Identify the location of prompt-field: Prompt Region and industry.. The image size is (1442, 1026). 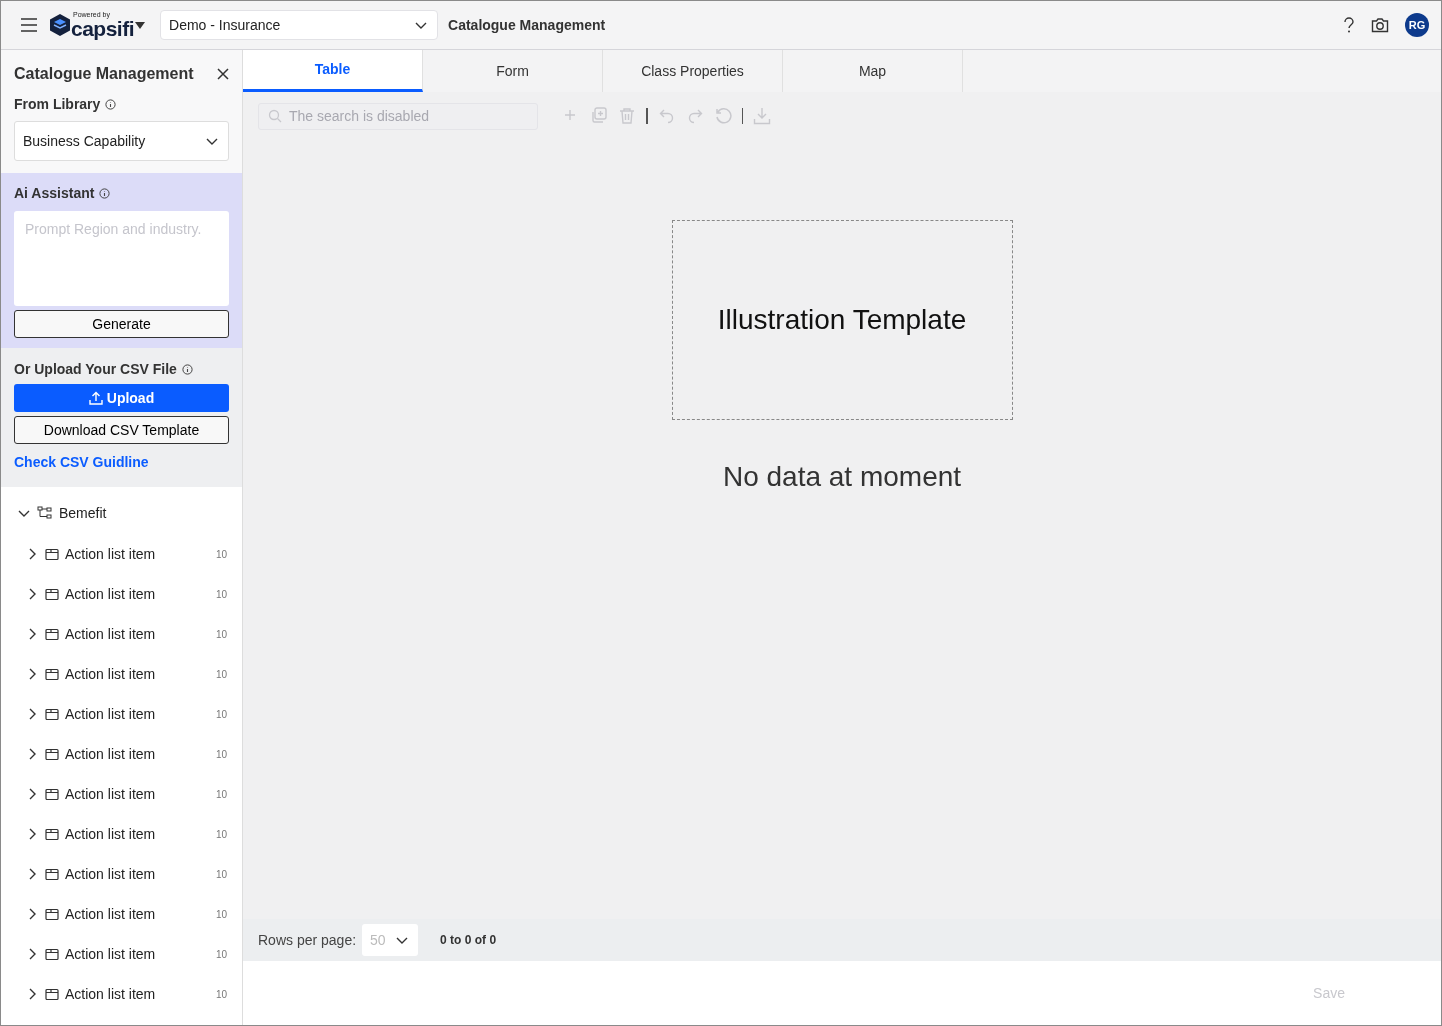
(121, 258).